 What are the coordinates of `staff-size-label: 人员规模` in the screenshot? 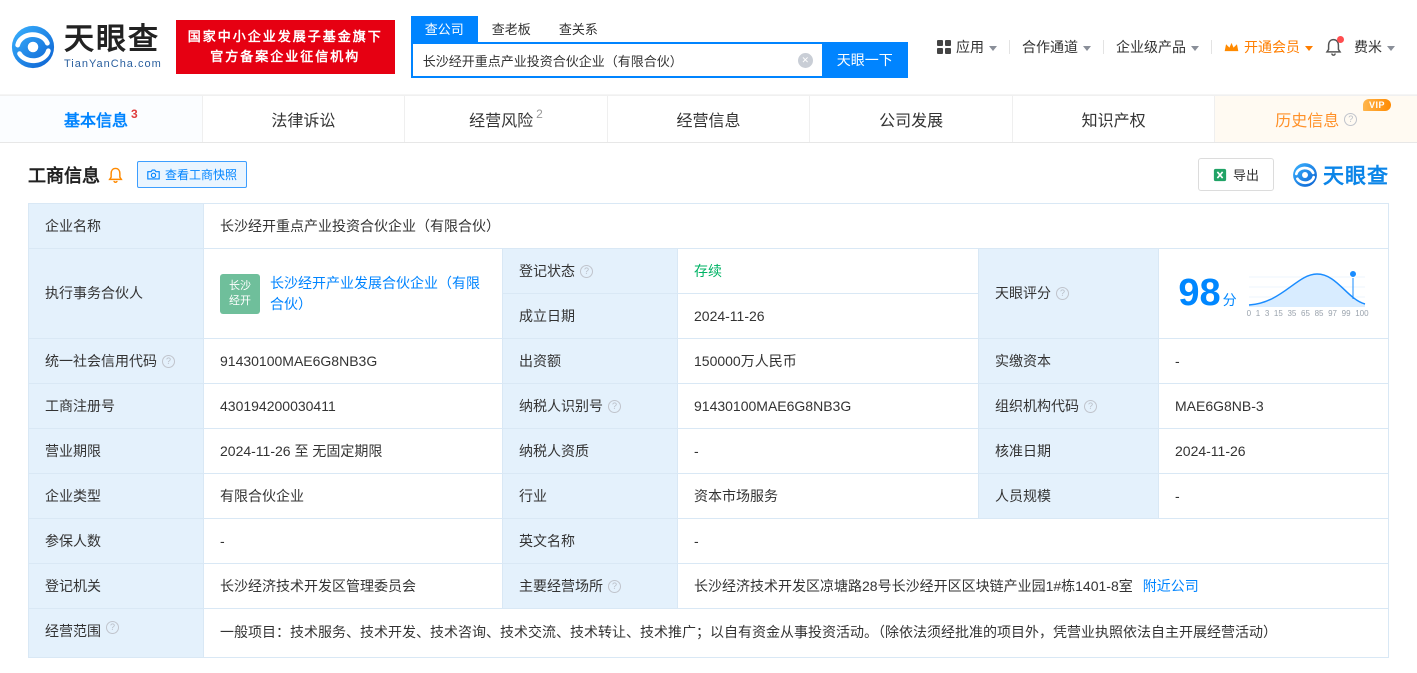 It's located at (1069, 496).